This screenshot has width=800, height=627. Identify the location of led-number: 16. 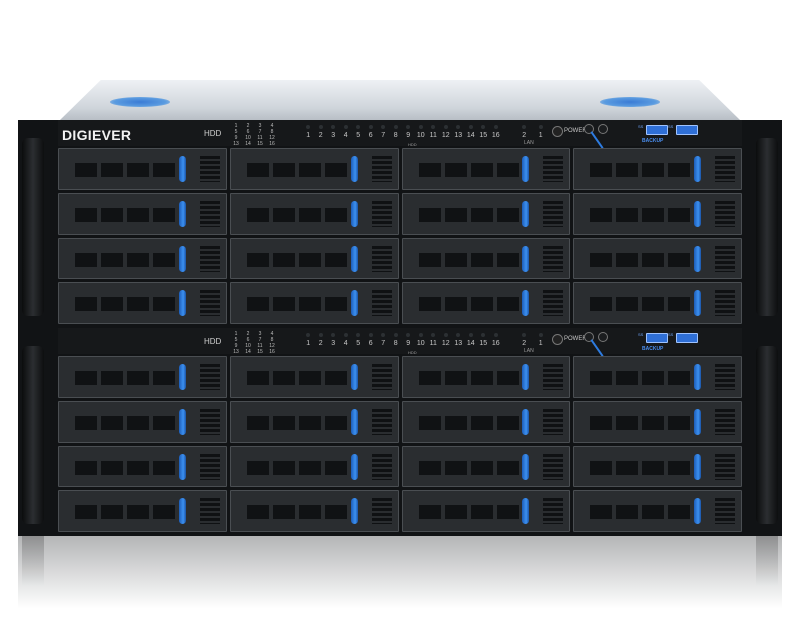
(495, 135).